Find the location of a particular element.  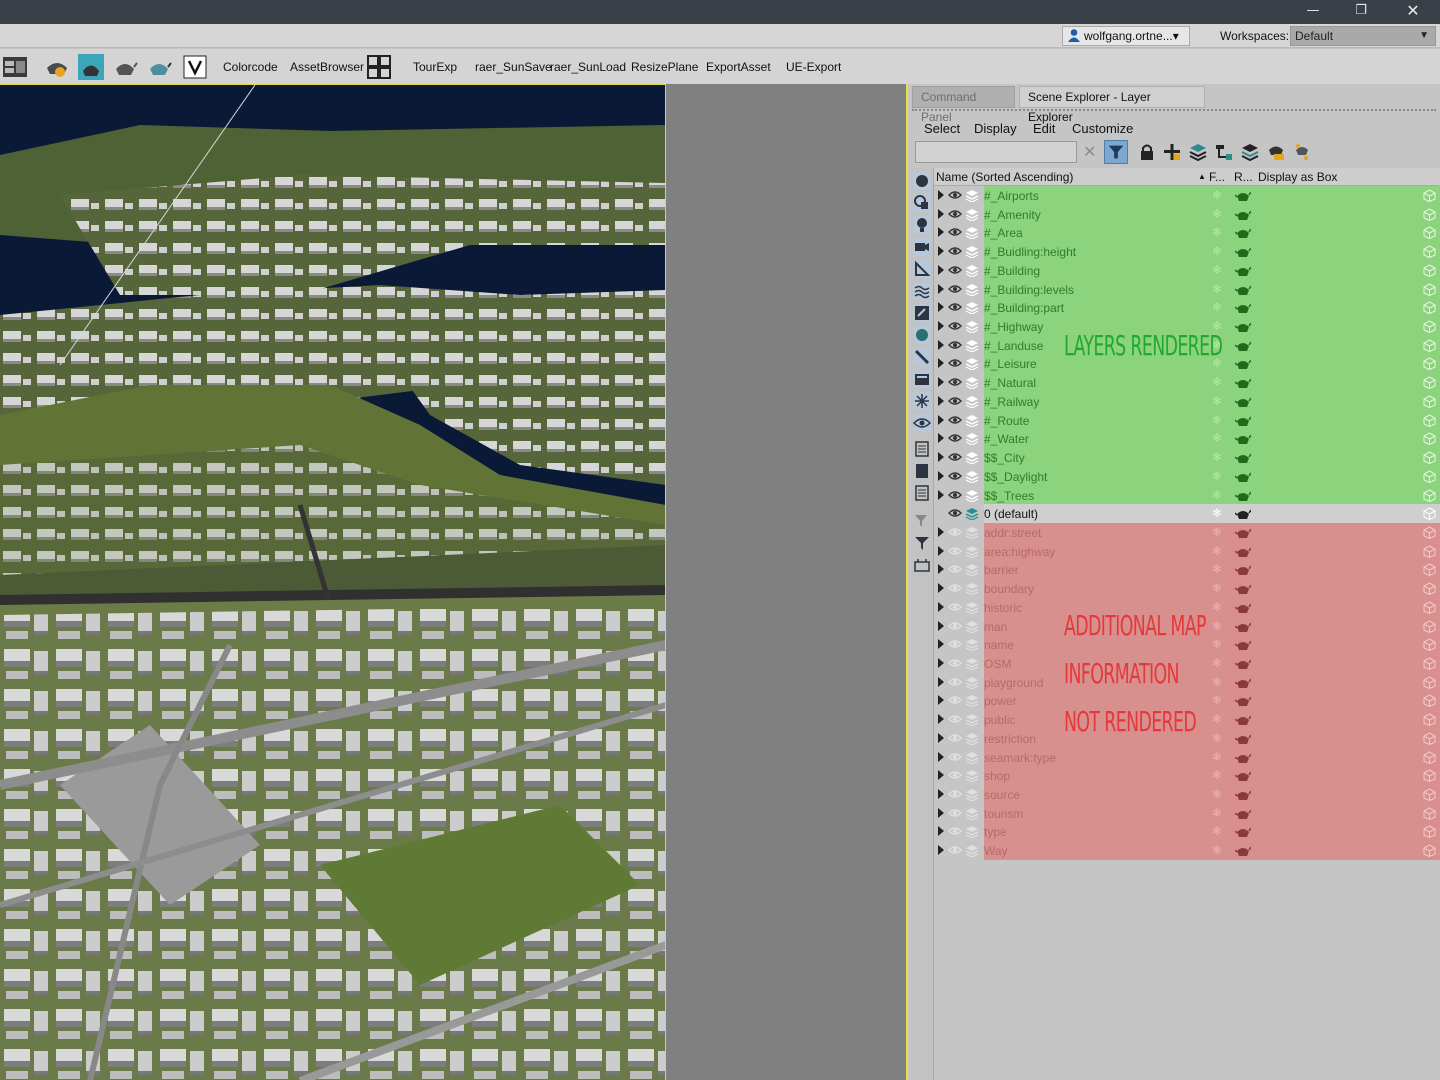

spacewarps-filter-icon is located at coordinates (922, 291).